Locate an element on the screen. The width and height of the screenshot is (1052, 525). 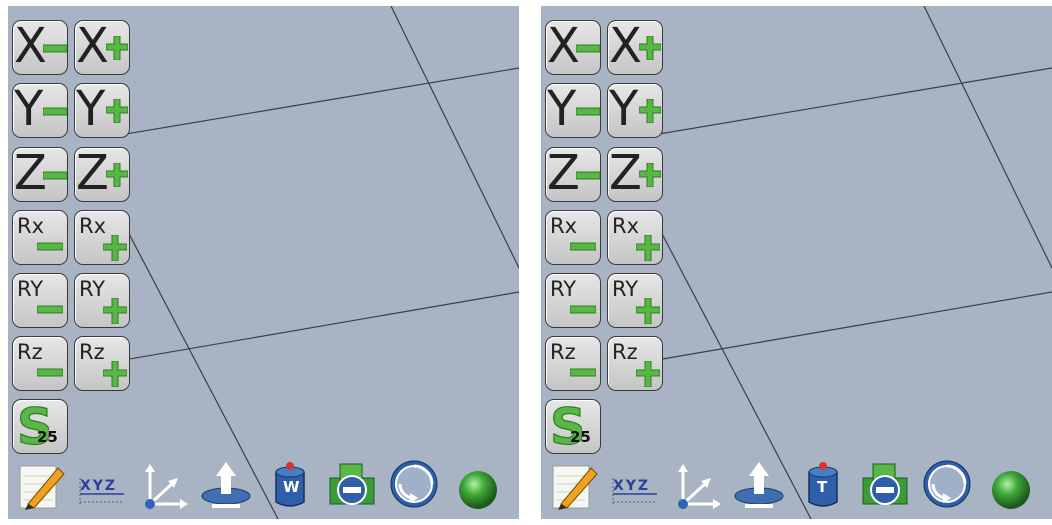
frame-icon: T is located at coordinates (823, 484).